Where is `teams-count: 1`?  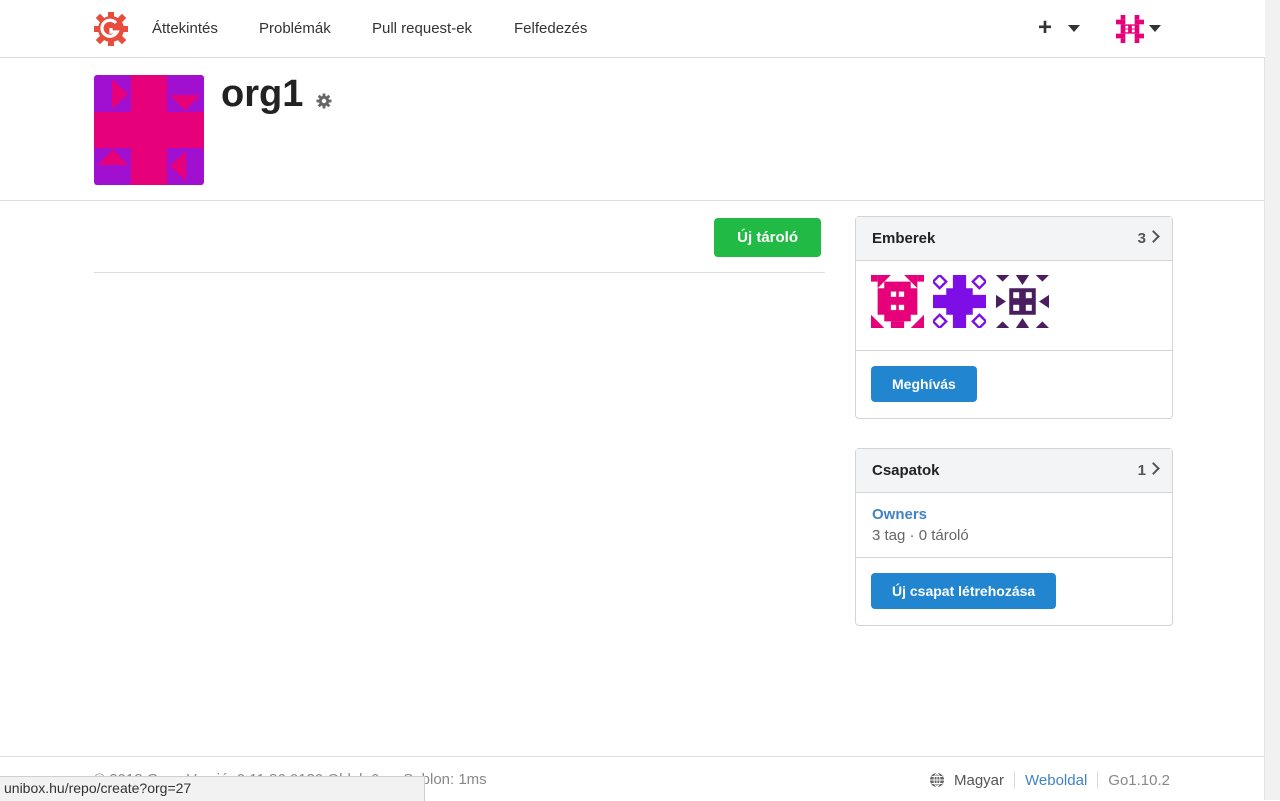
teams-count: 1 is located at coordinates (1141, 470).